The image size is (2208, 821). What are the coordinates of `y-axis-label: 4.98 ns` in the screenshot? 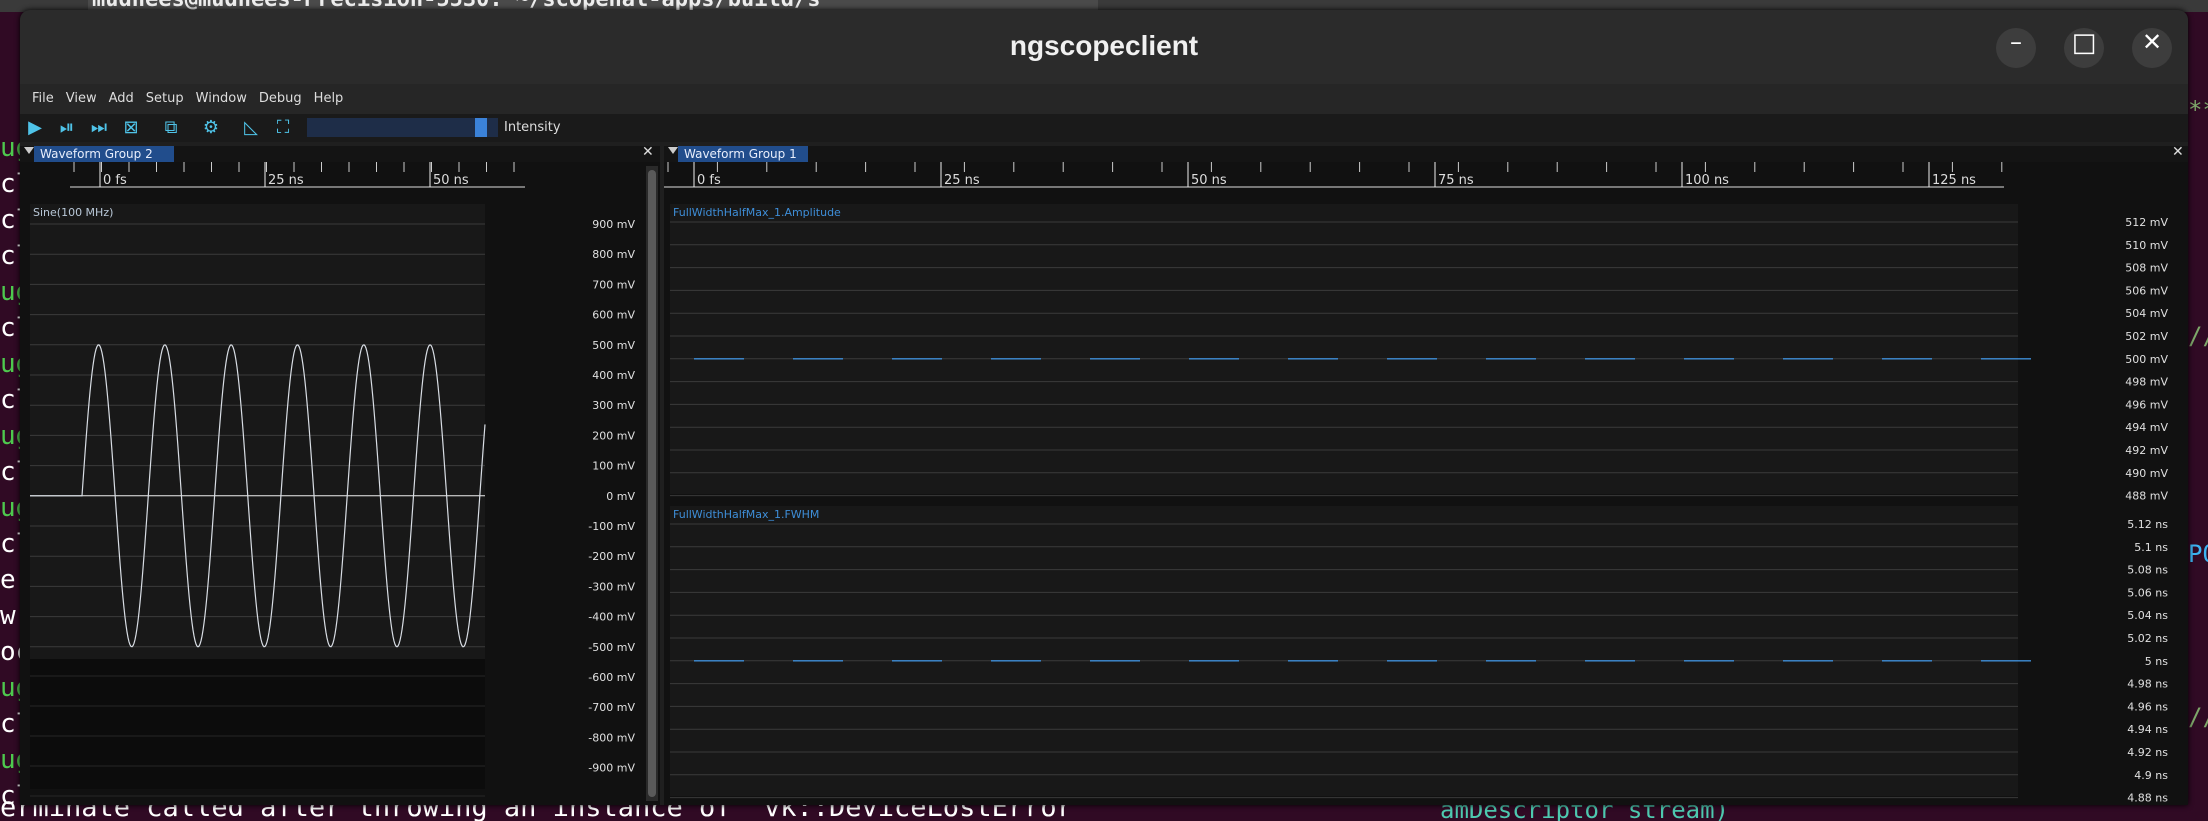 It's located at (2147, 684).